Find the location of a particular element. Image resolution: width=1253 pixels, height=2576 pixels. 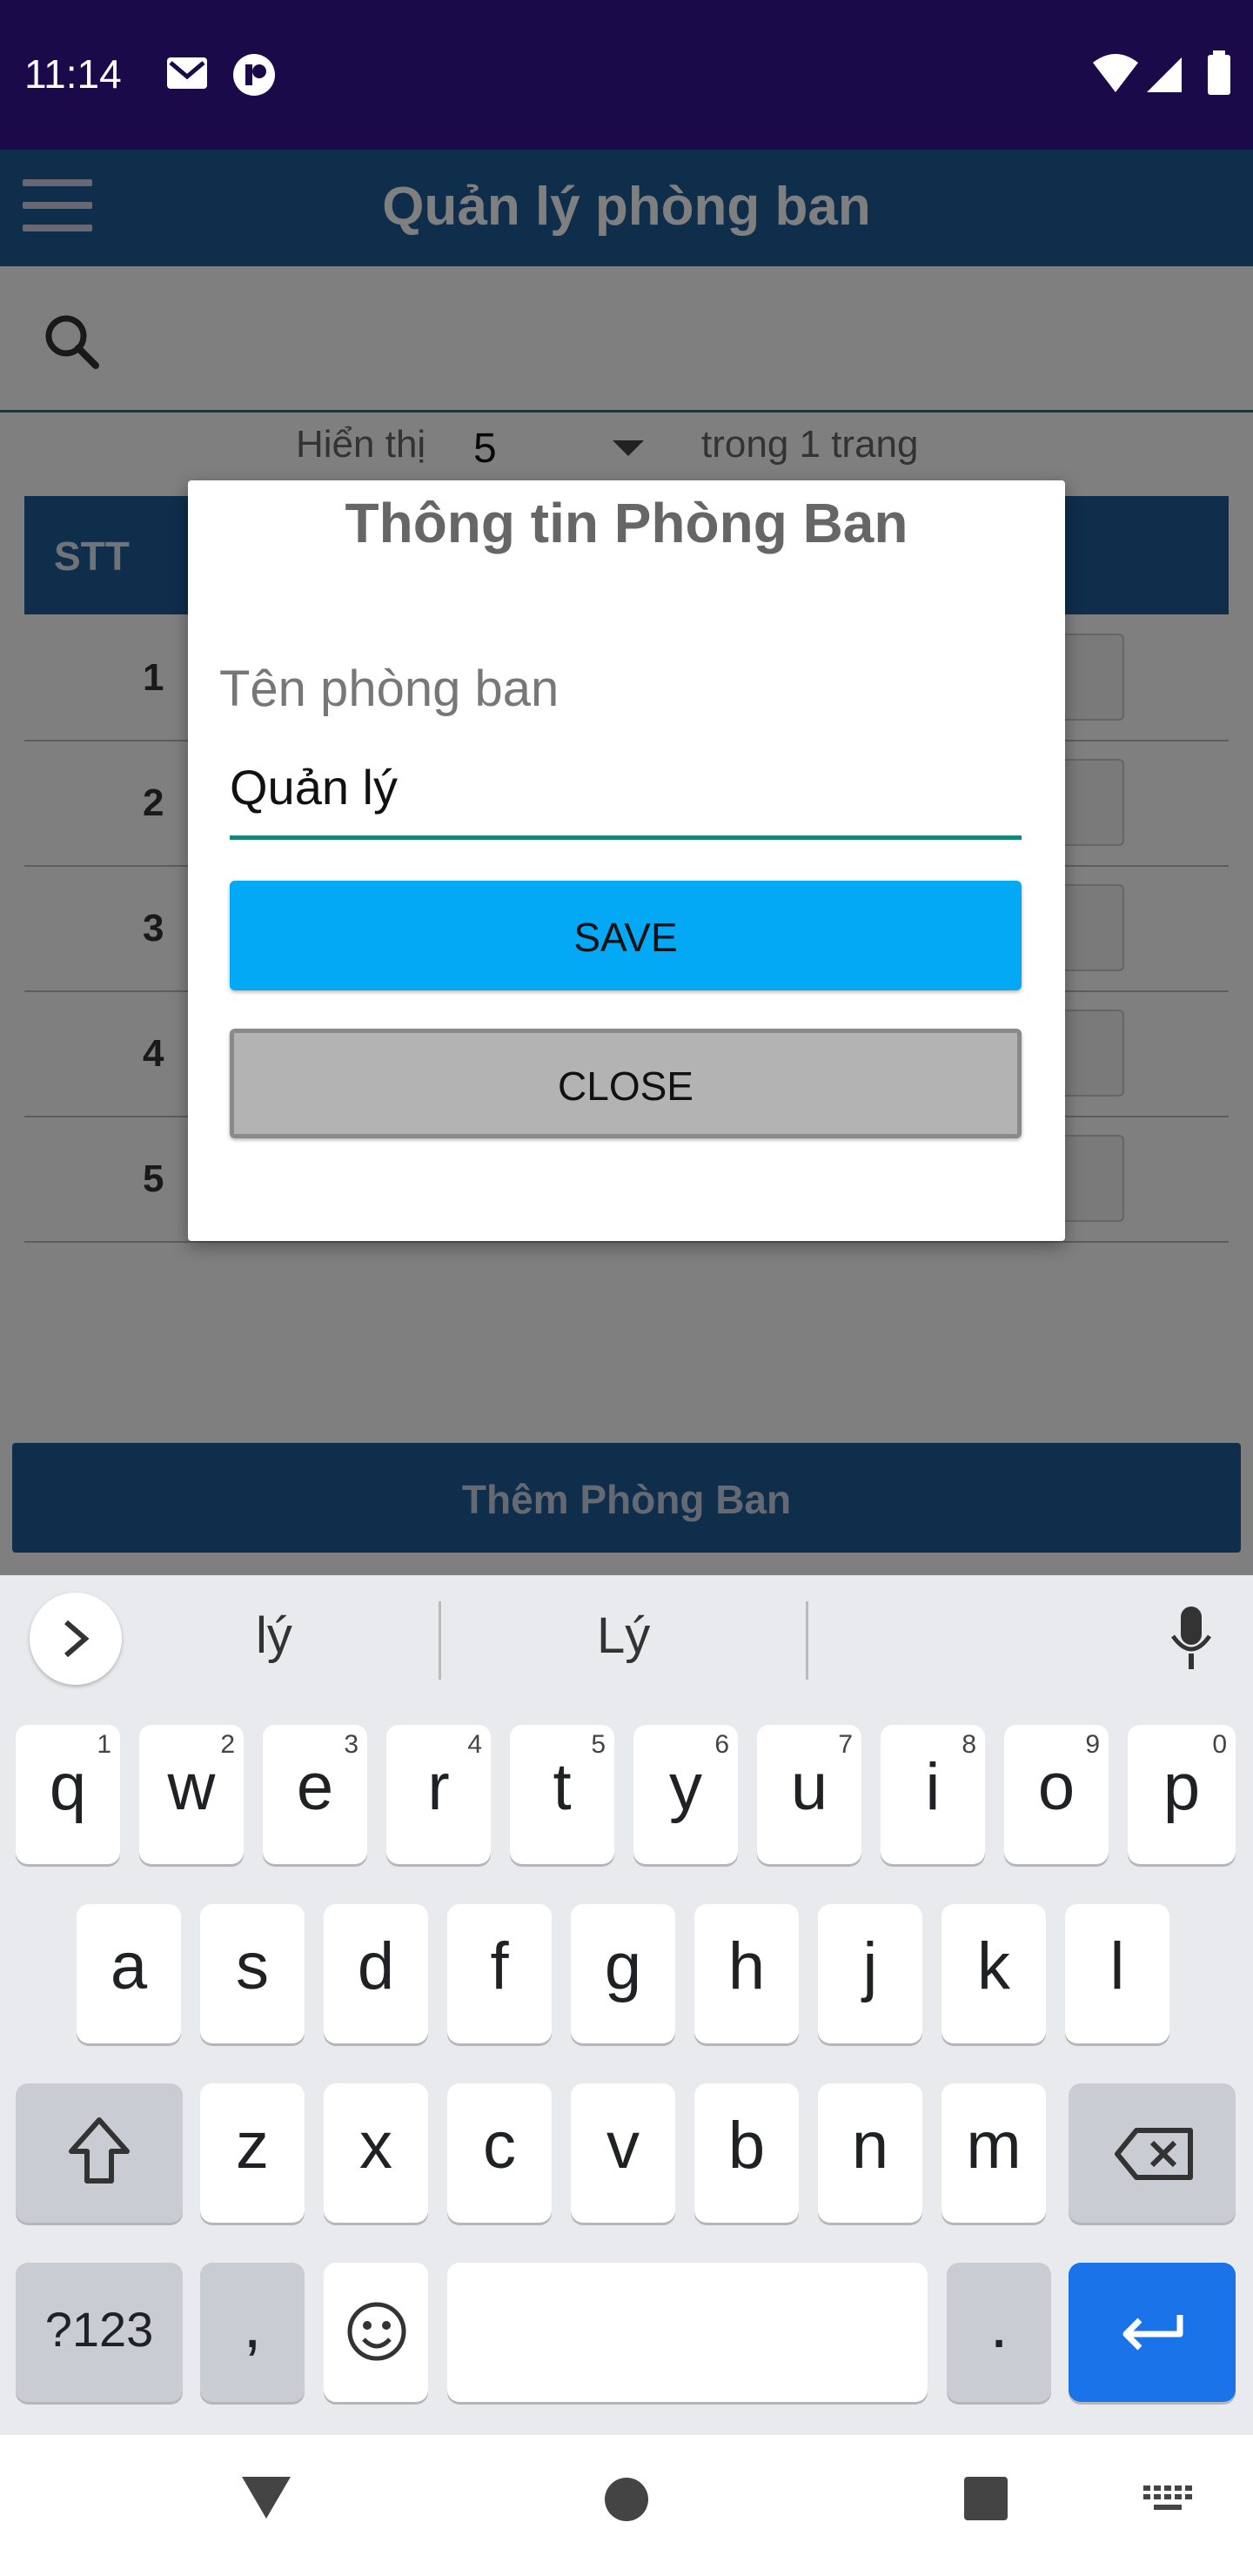

close-button: CLOSE is located at coordinates (626, 1083).